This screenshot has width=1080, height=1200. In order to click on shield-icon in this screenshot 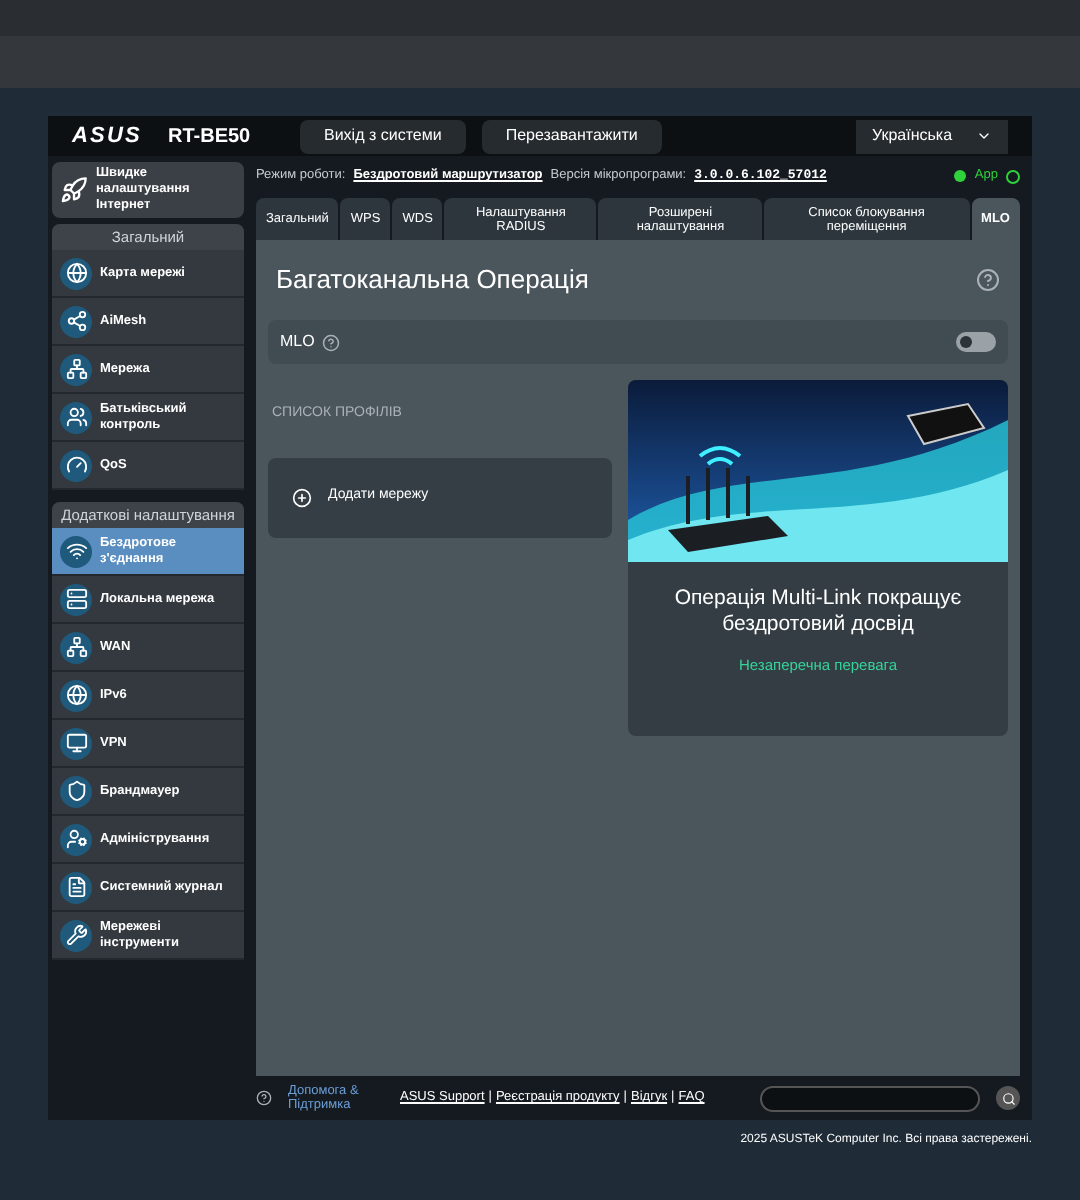, I will do `click(76, 791)`.